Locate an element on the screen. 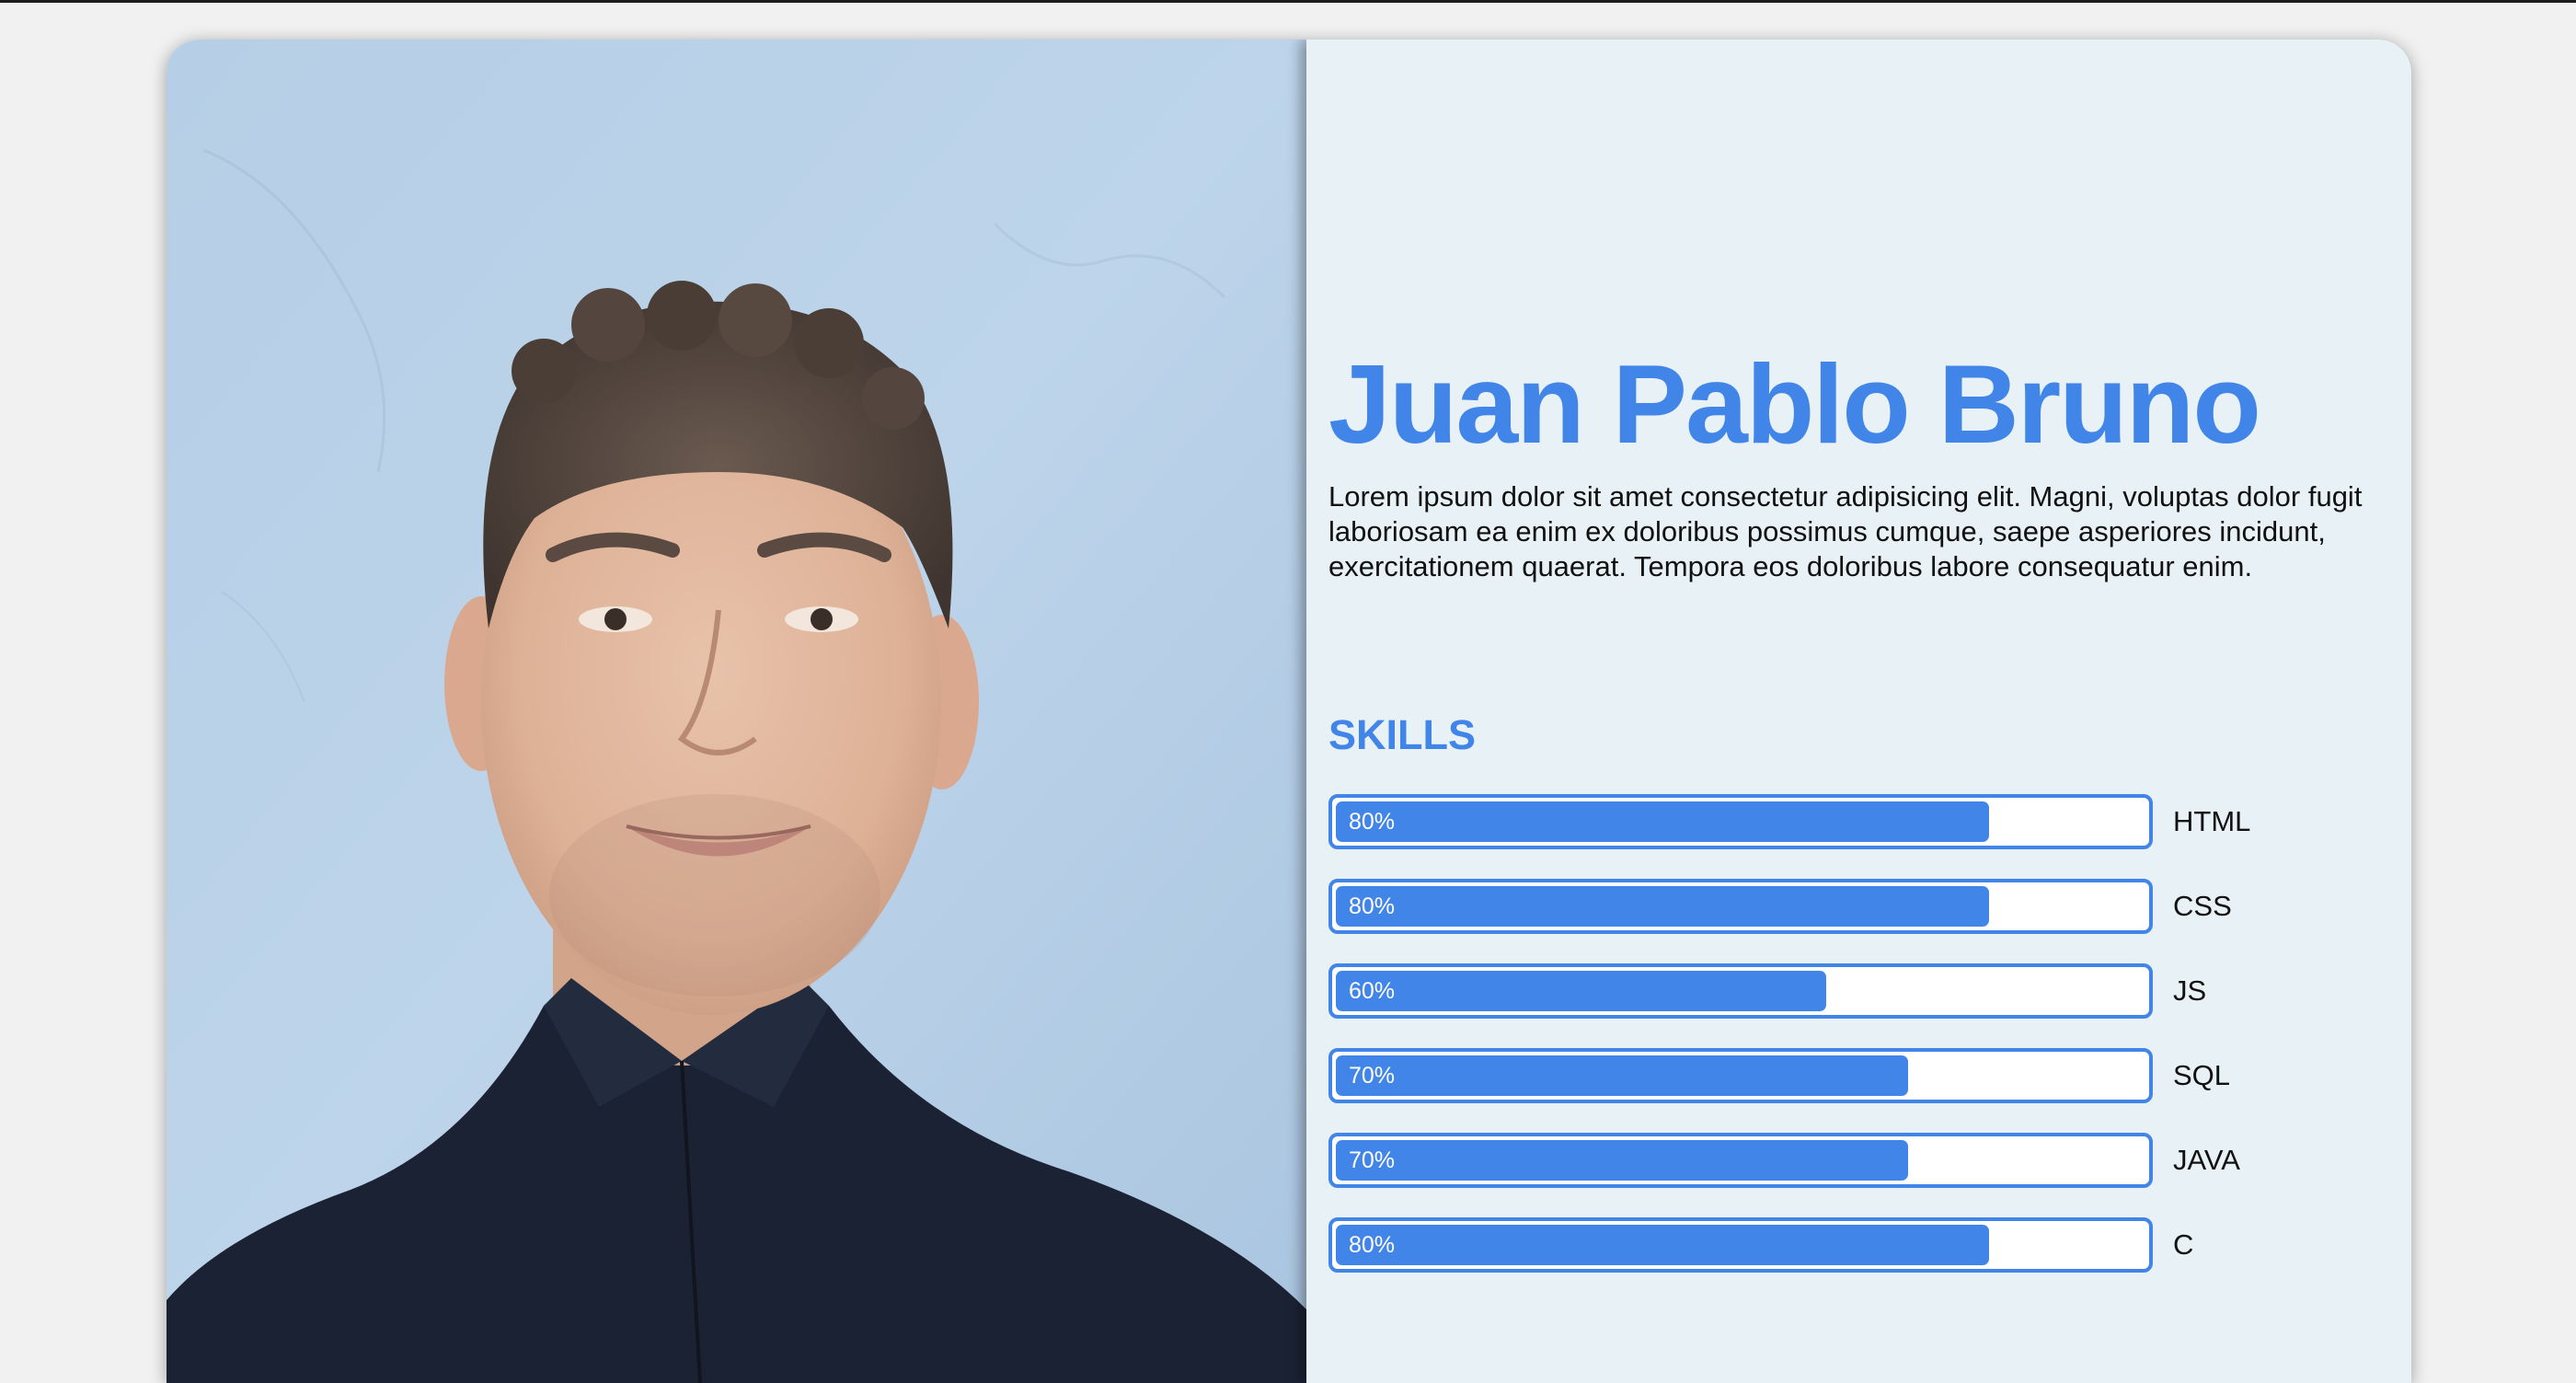 This screenshot has width=2576, height=1383. skill-name: CSS is located at coordinates (2202, 906).